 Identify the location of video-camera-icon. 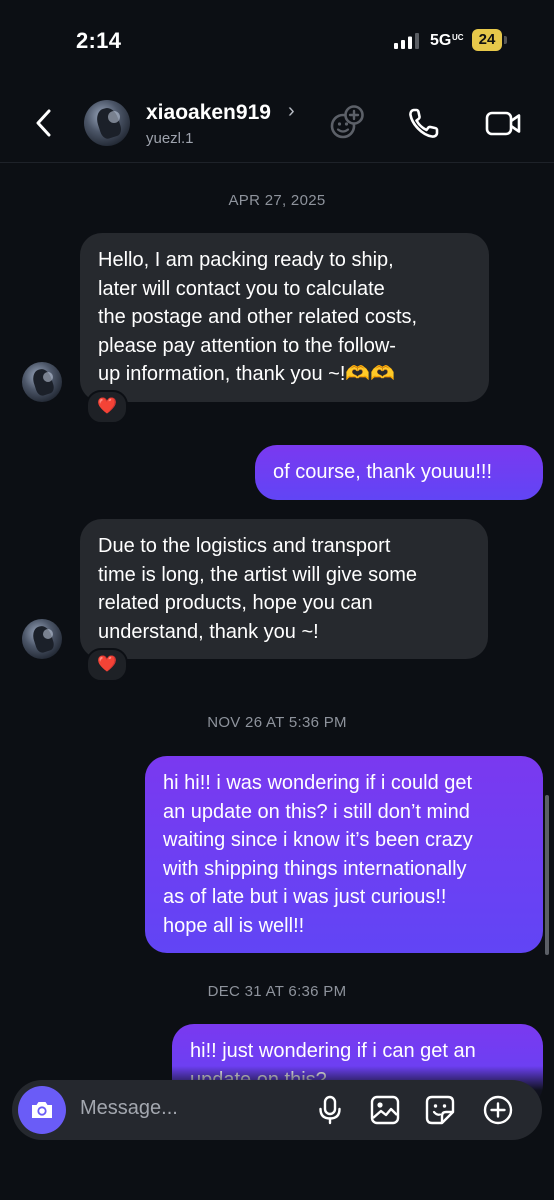
(503, 123).